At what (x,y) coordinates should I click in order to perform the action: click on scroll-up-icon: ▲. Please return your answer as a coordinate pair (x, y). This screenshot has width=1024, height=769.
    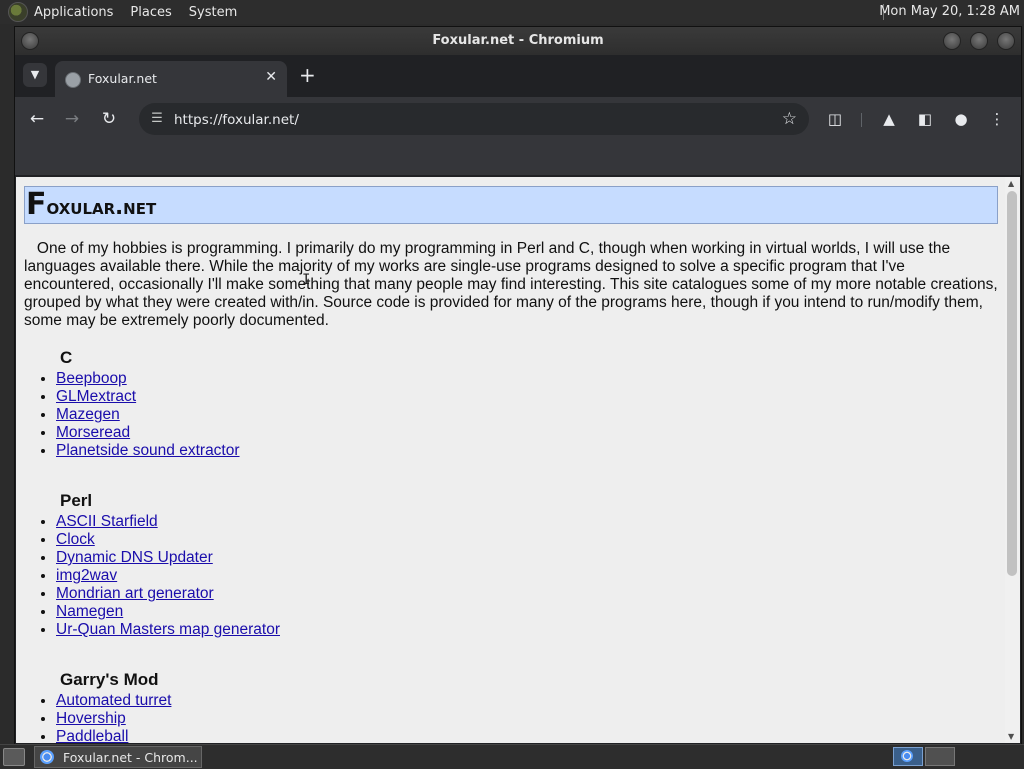
    Looking at the image, I should click on (1011, 183).